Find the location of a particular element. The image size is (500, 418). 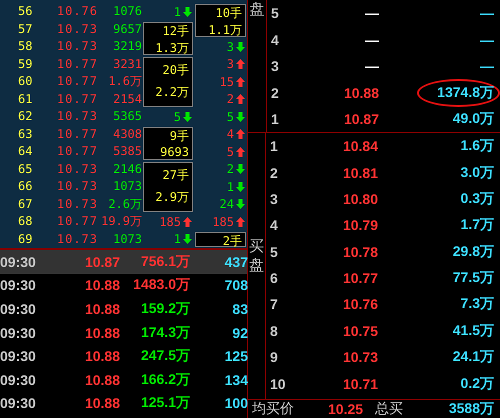

order-level-row-text: 4 10.79 1.7万 is located at coordinates (382, 225).